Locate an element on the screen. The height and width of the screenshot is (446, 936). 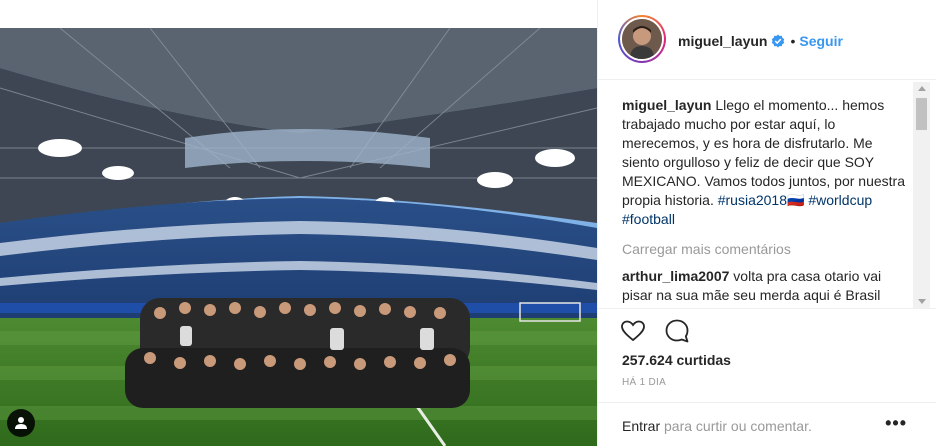
caption-username: miguel_layun is located at coordinates (666, 105).